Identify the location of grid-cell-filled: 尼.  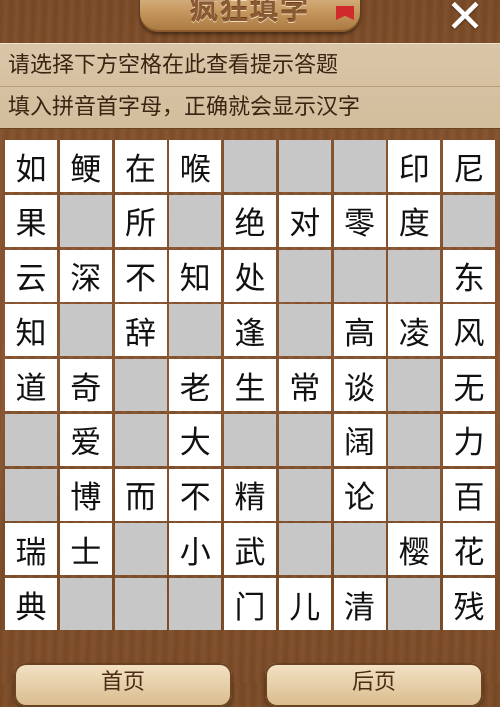
(469, 166).